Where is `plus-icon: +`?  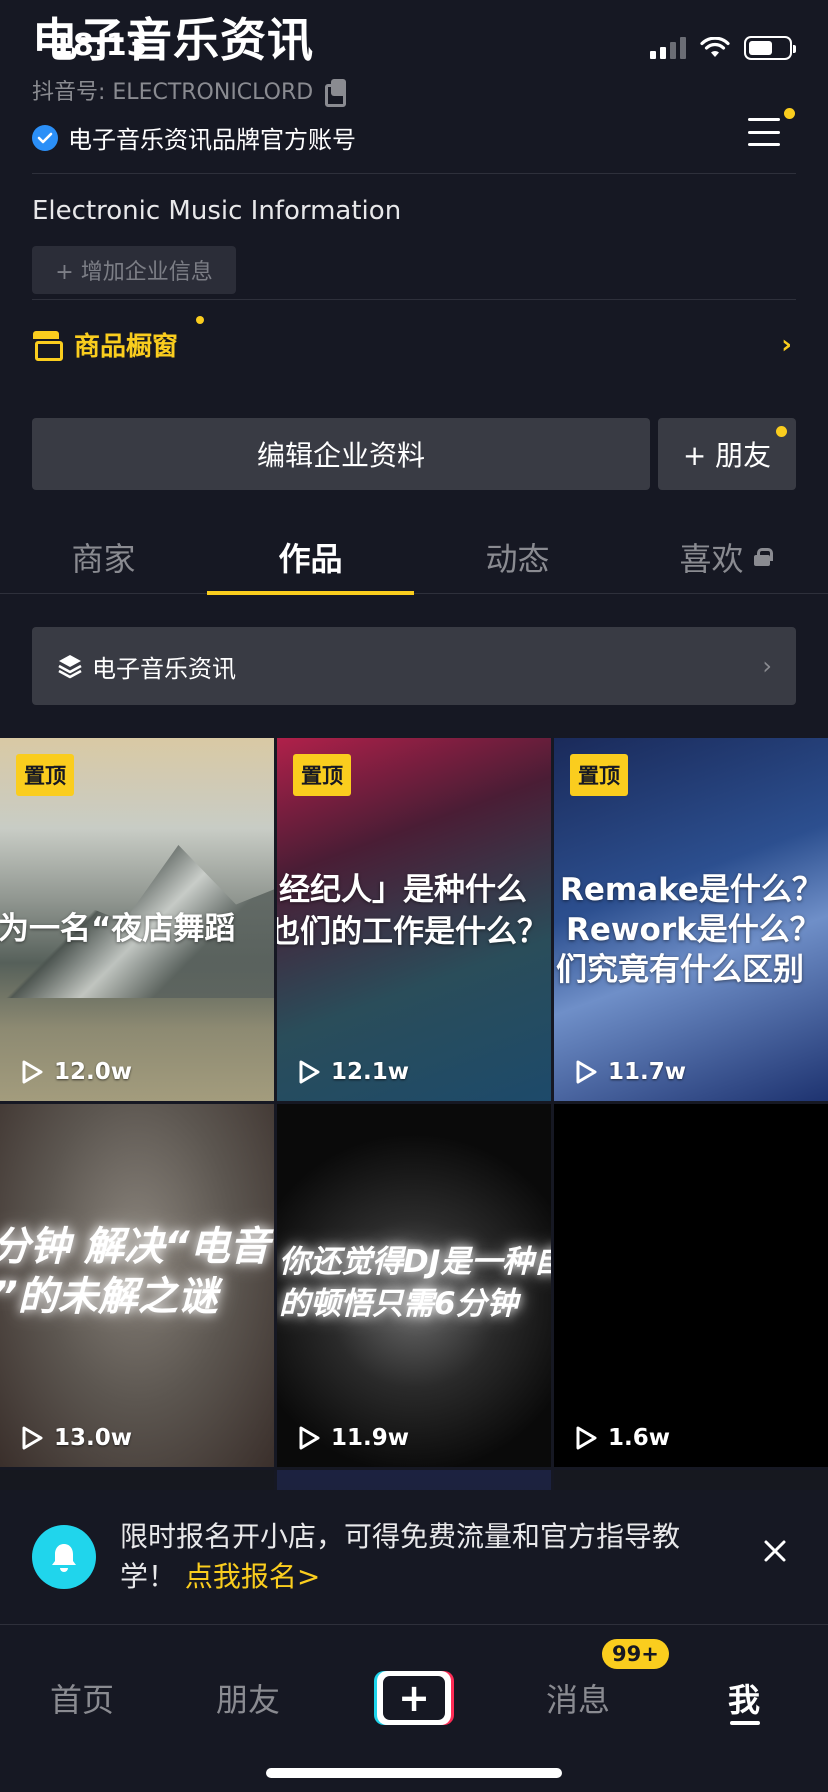
plus-icon: + is located at coordinates (414, 1698).